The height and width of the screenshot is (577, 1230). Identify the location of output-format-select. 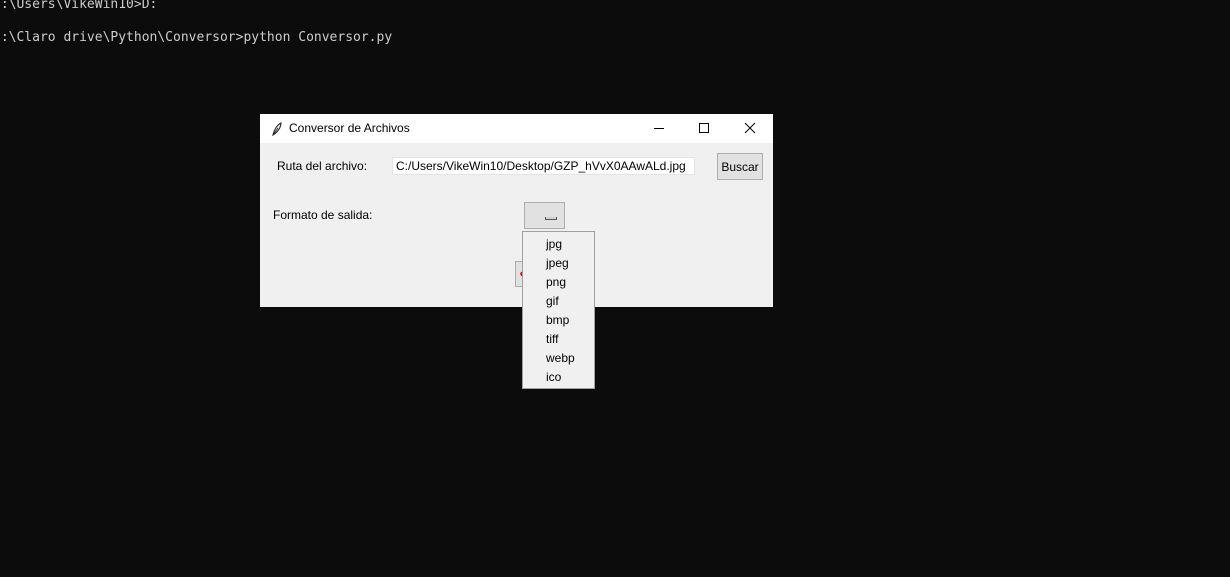
(544, 215).